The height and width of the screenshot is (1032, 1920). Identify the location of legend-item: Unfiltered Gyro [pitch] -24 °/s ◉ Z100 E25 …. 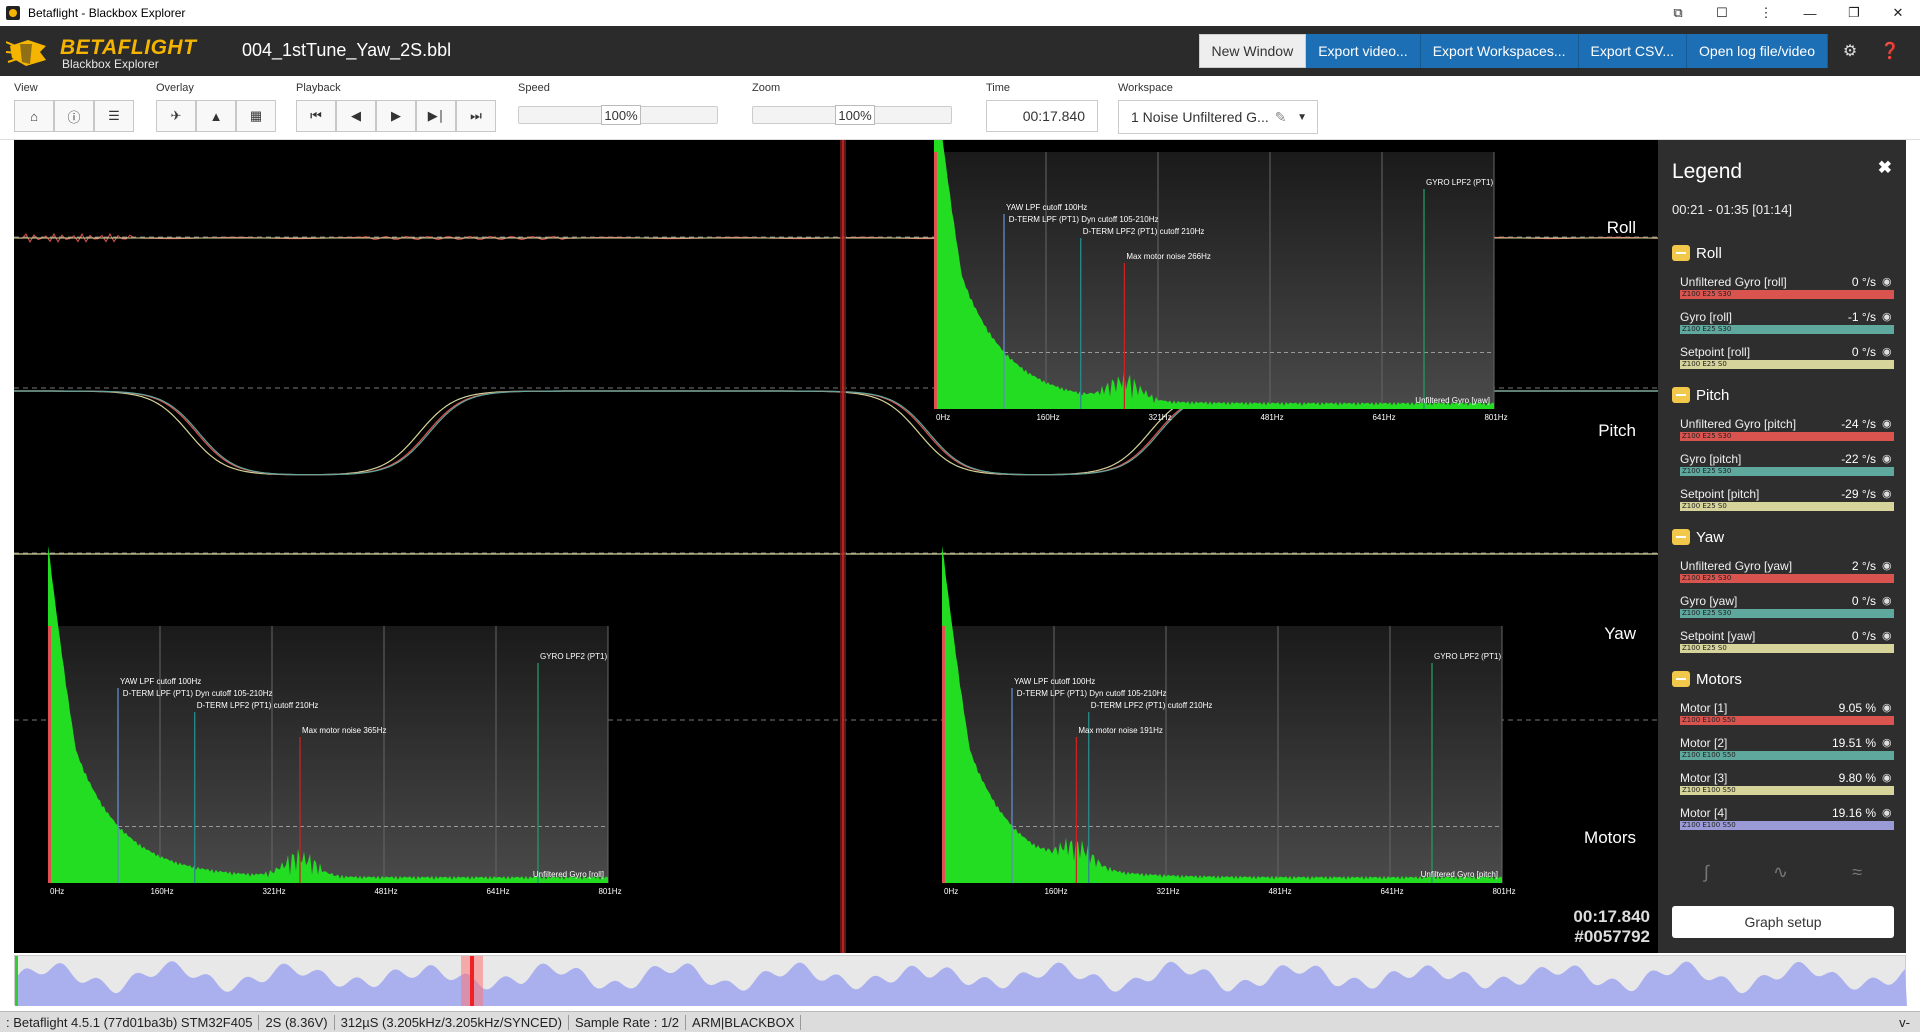
(1783, 428).